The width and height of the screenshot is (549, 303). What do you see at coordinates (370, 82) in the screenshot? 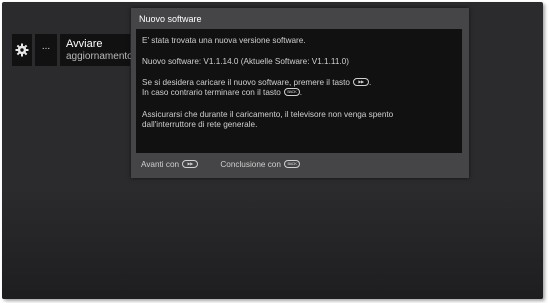
I see `load-instruction-end: .` at bounding box center [370, 82].